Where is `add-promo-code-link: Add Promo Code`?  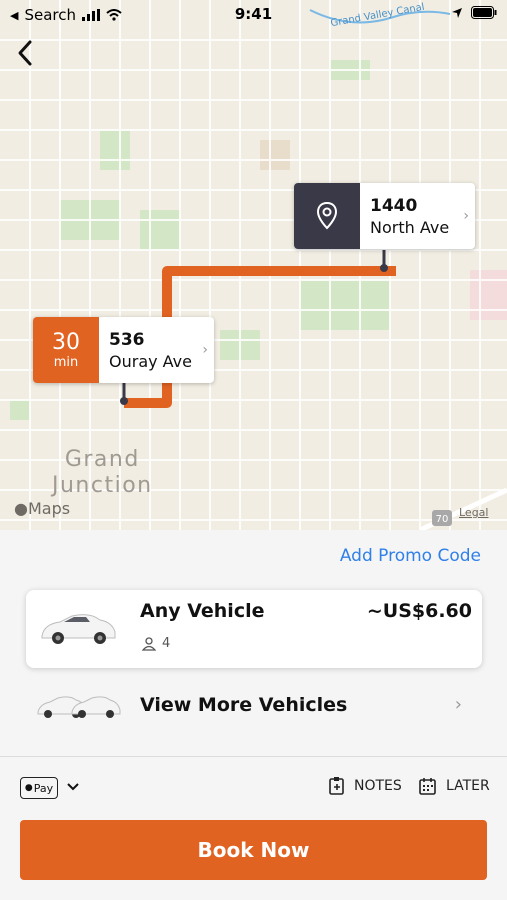
add-promo-code-link: Add Promo Code is located at coordinates (410, 556).